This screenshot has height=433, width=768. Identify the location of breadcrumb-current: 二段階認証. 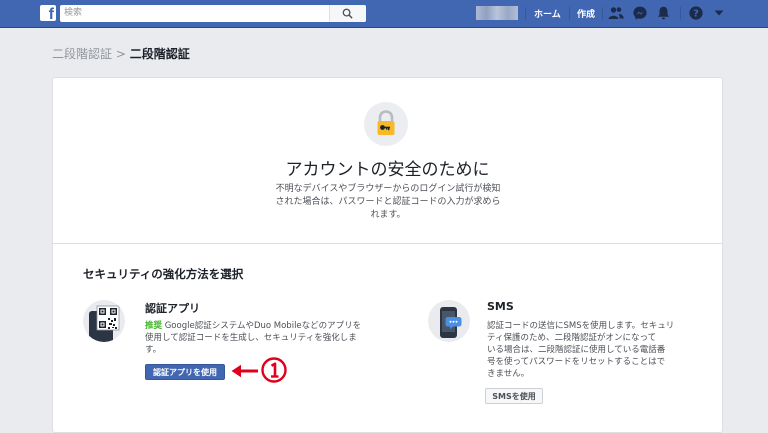
(159, 54).